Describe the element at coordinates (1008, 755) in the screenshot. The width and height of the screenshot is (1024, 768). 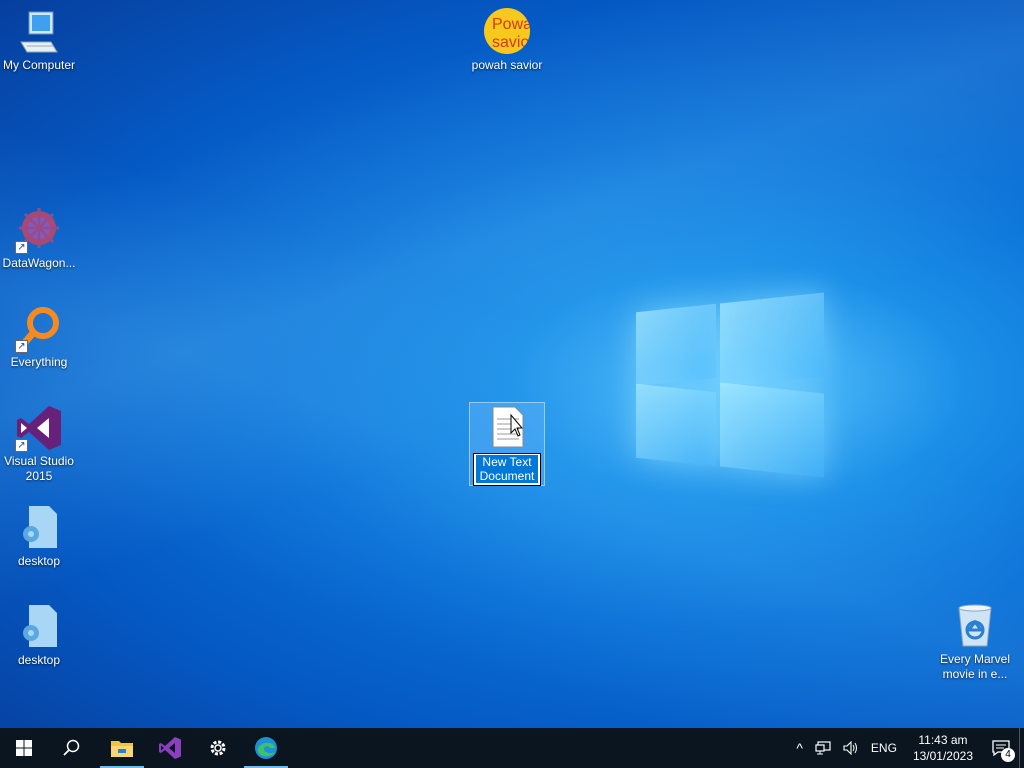
I see `notification-badge: 4` at that location.